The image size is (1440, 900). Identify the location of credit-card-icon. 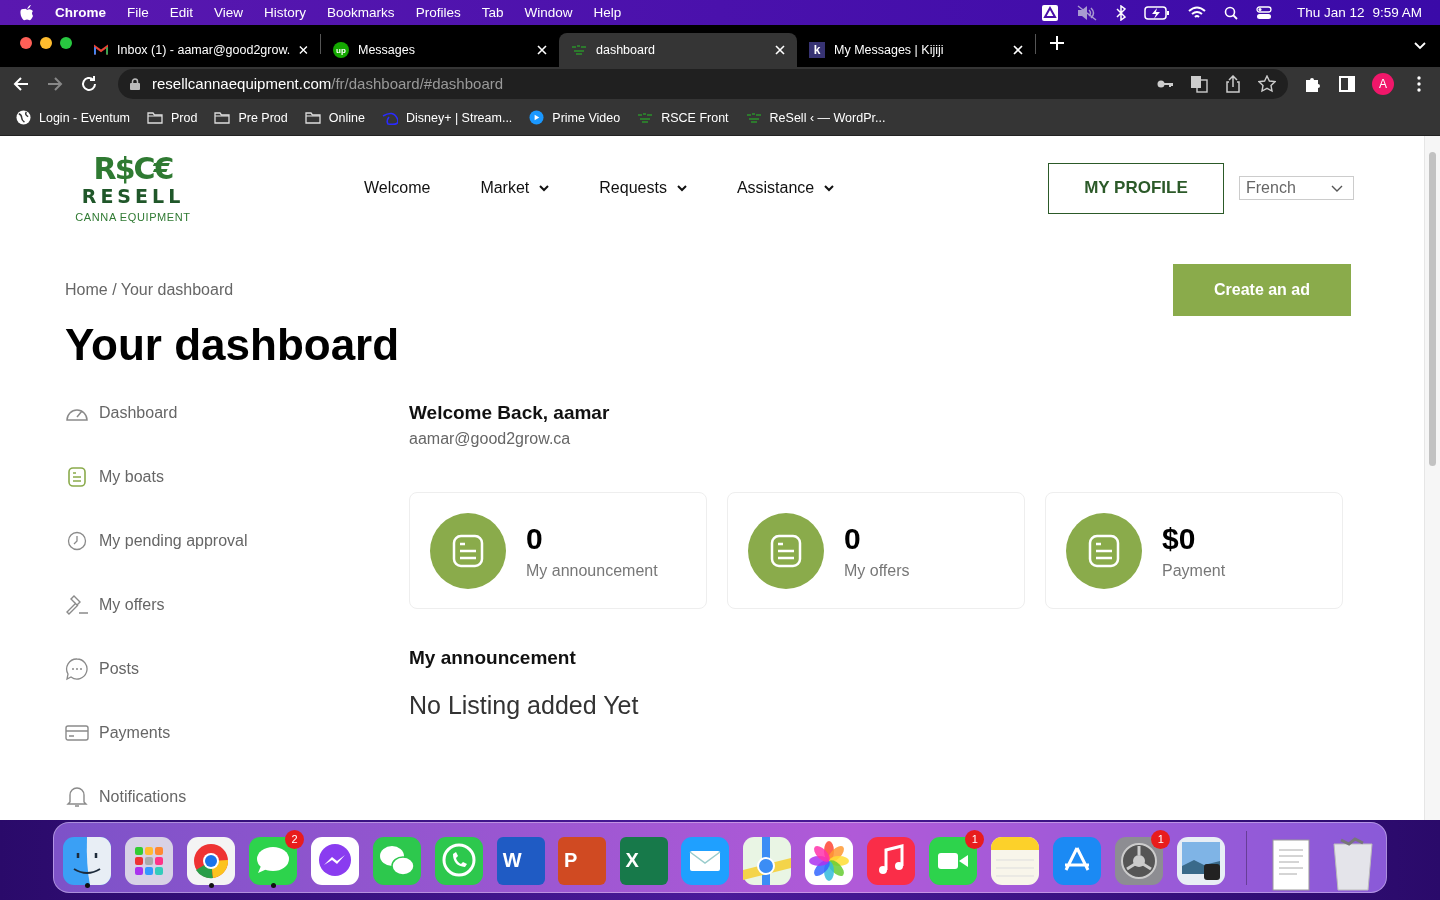
(77, 733).